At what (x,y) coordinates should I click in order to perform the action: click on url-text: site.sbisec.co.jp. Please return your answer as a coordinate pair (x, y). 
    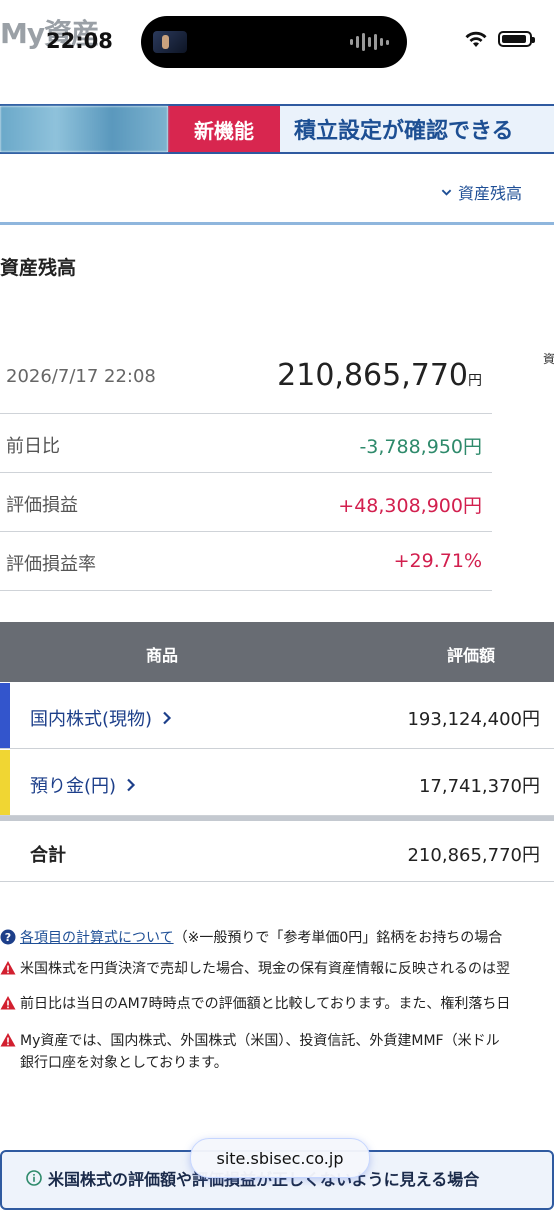
    Looking at the image, I should click on (280, 1158).